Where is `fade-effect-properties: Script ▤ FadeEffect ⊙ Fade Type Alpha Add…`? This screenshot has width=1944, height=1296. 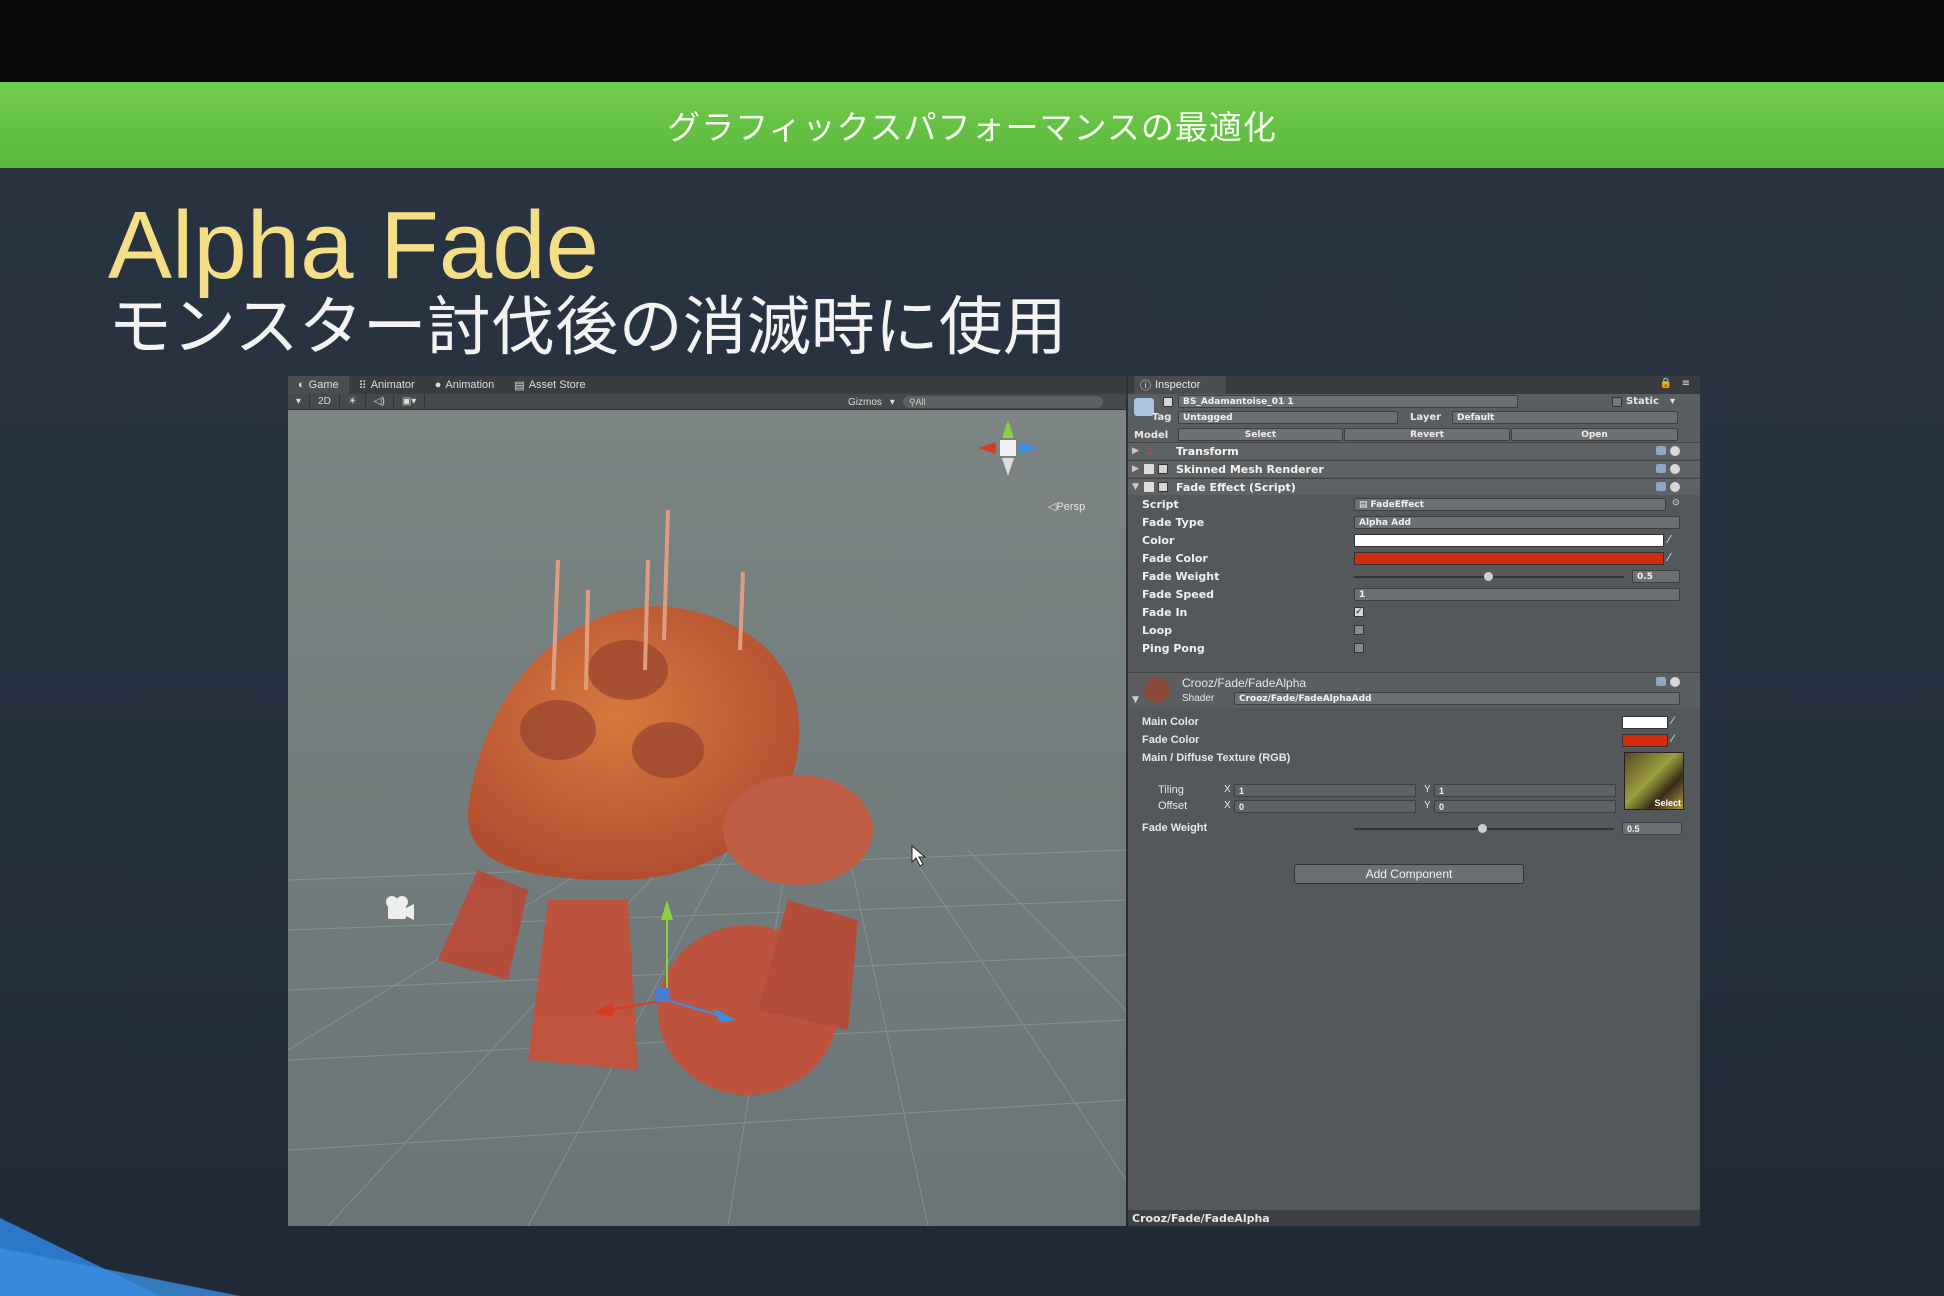
fade-effect-properties: Script ▤ FadeEffect ⊙ Fade Type Alpha Add… is located at coordinates (1414, 575).